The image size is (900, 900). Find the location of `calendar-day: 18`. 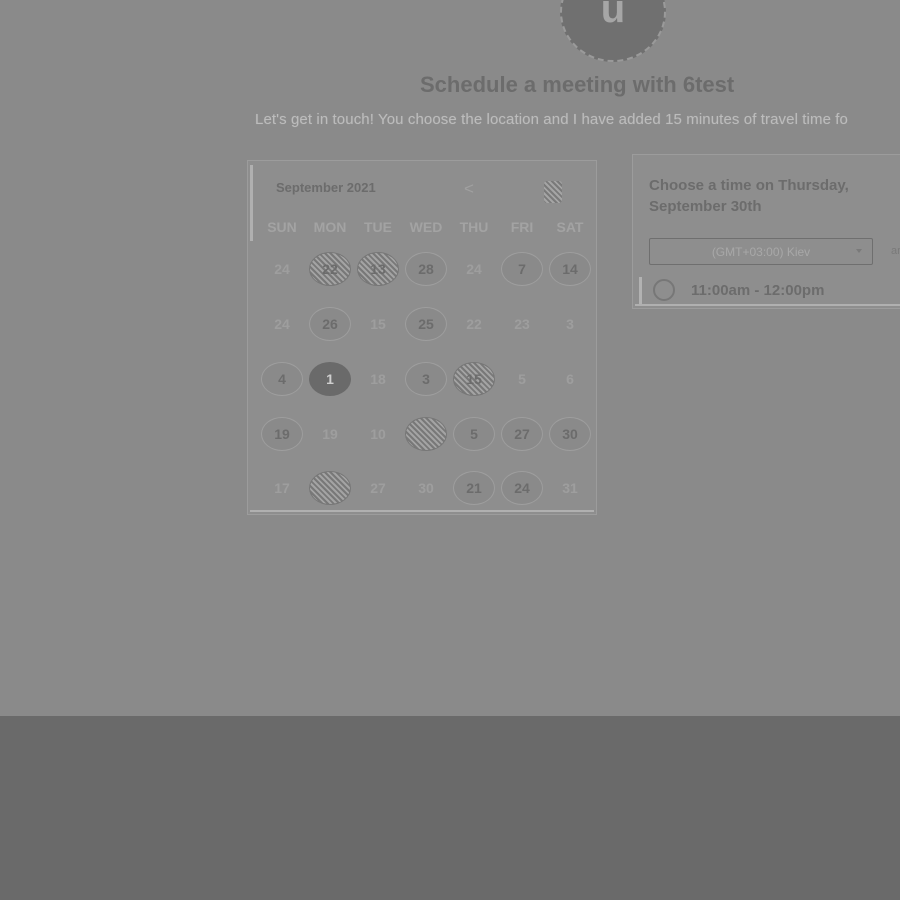

calendar-day: 18 is located at coordinates (378, 379).